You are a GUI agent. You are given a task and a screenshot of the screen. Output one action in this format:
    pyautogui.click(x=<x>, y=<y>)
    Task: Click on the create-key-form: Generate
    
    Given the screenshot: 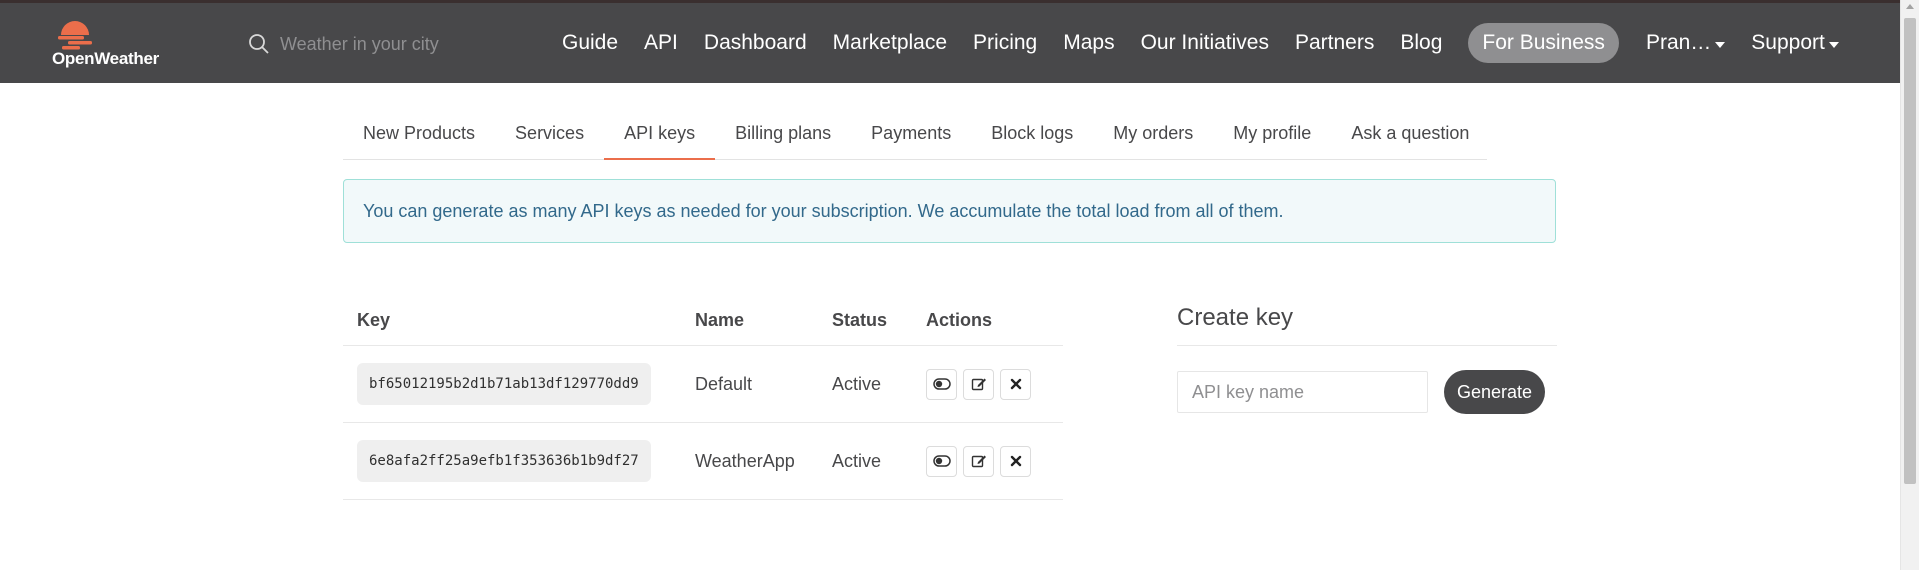 What is the action you would take?
    pyautogui.click(x=1367, y=392)
    